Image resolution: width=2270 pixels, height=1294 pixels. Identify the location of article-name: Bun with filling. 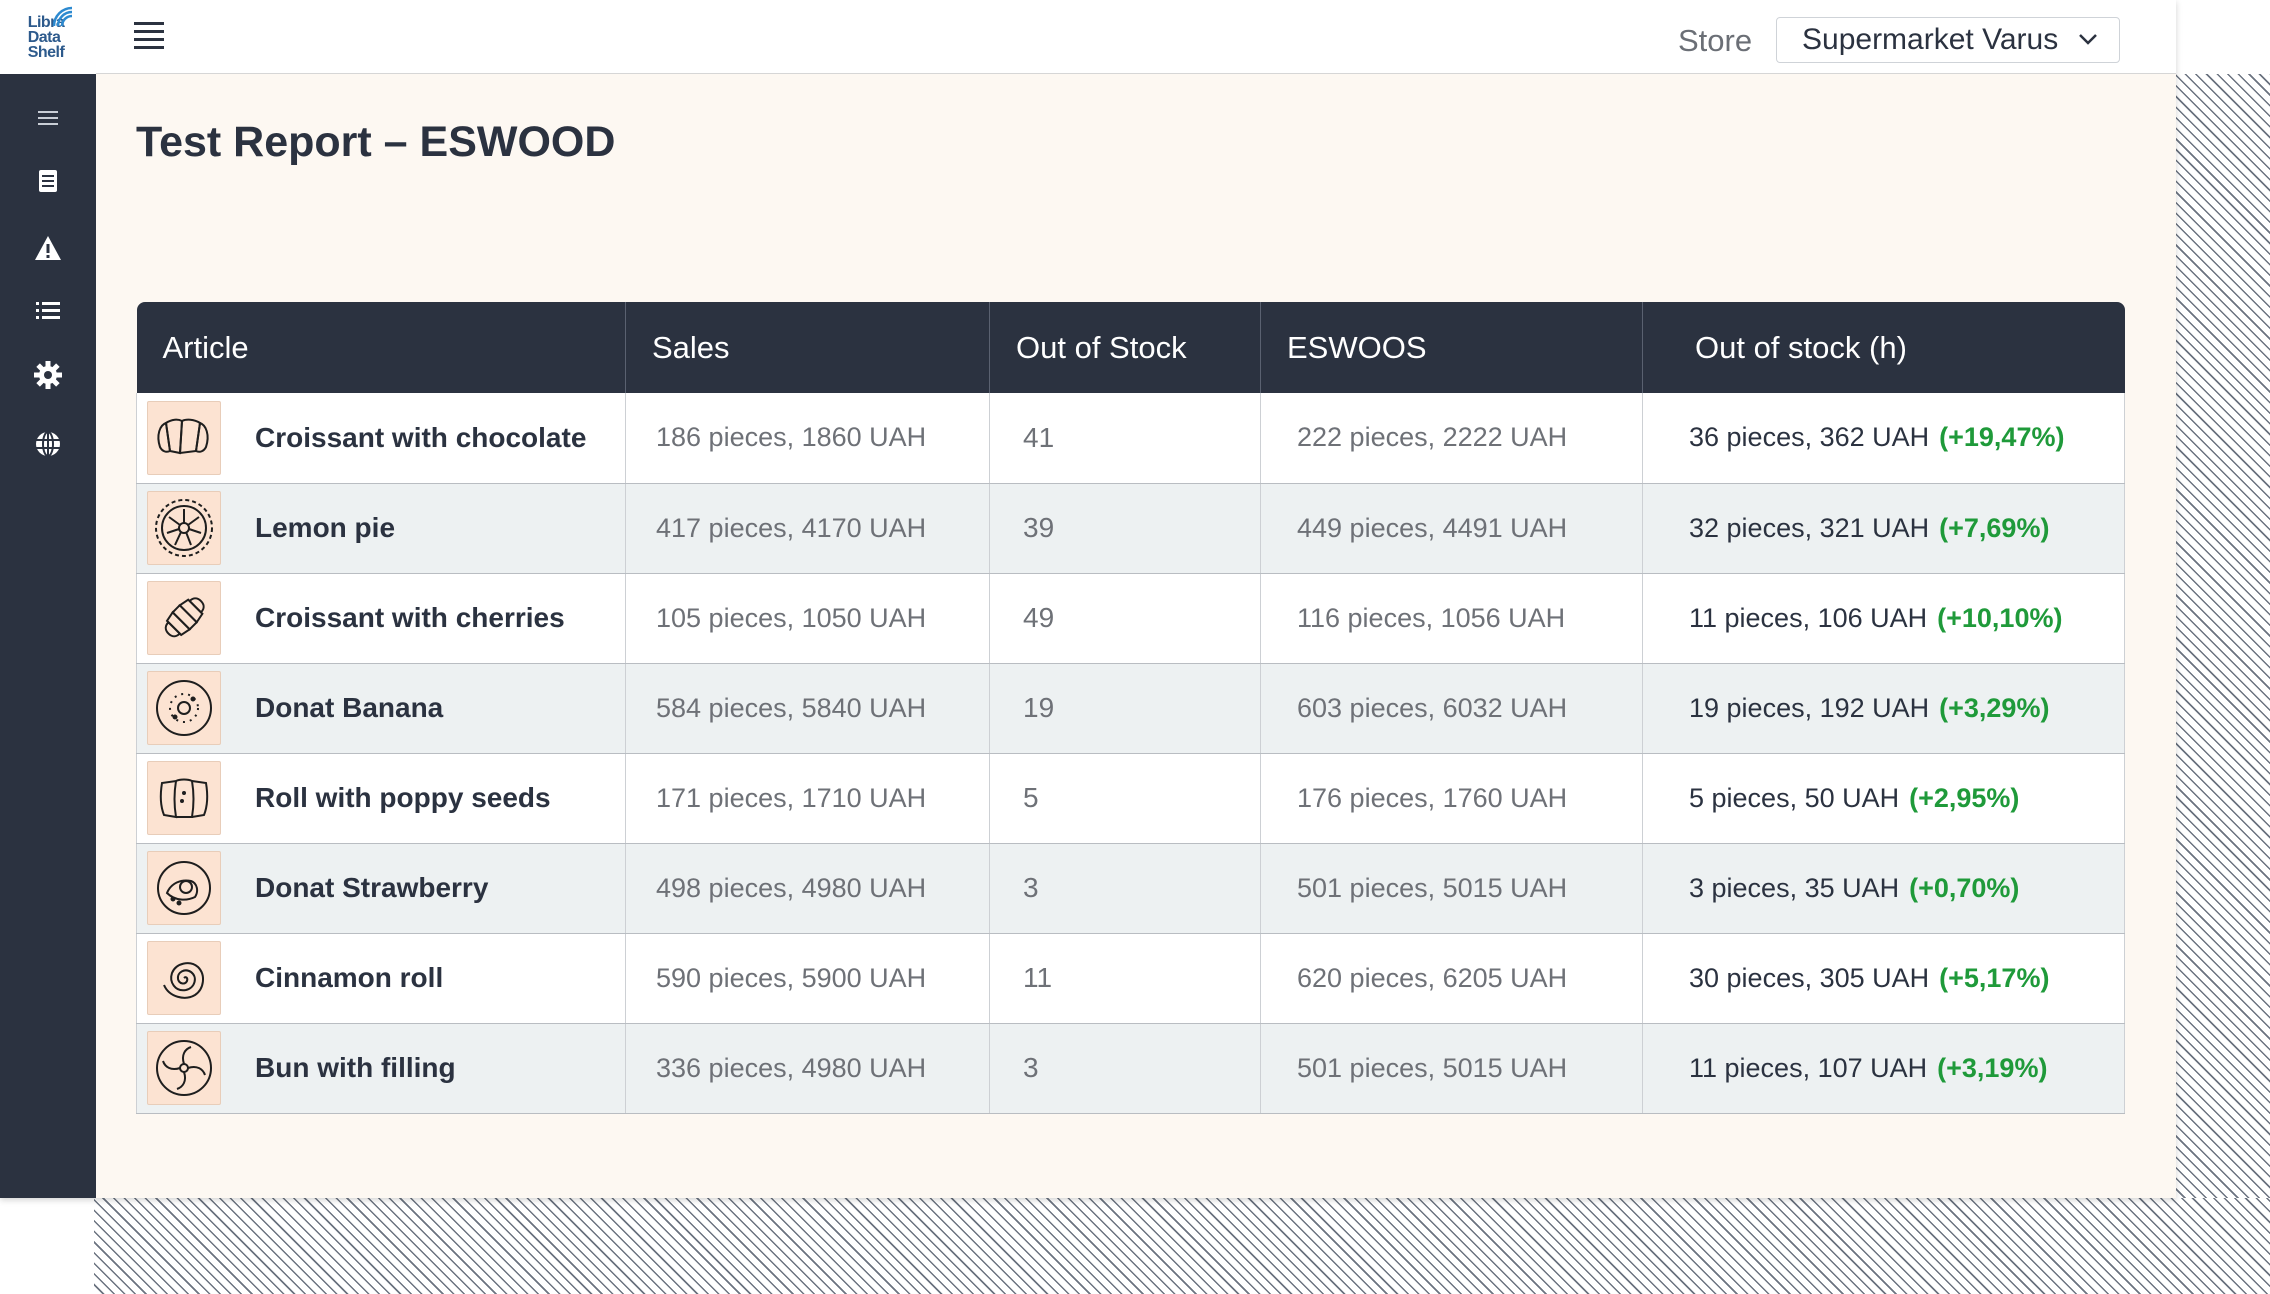
(355, 1067).